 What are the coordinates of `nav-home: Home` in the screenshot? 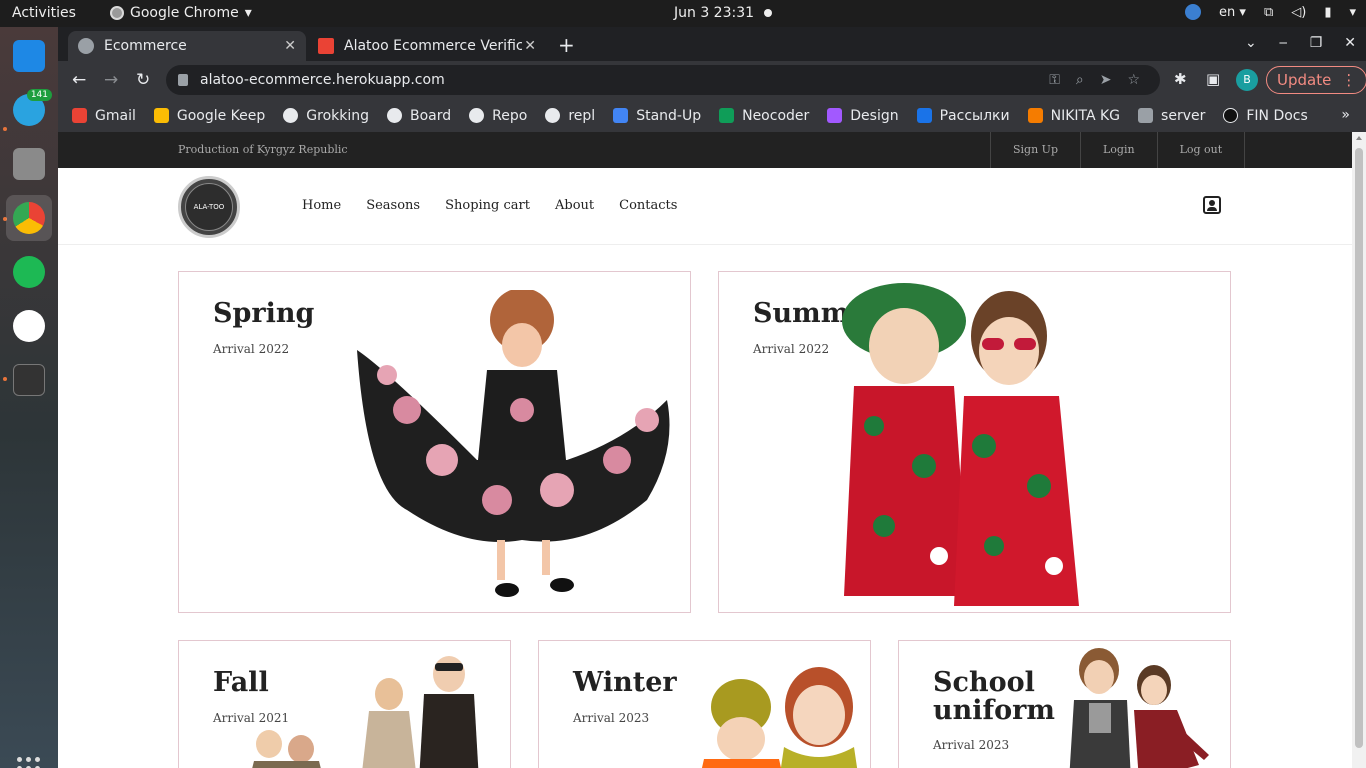 It's located at (321, 205).